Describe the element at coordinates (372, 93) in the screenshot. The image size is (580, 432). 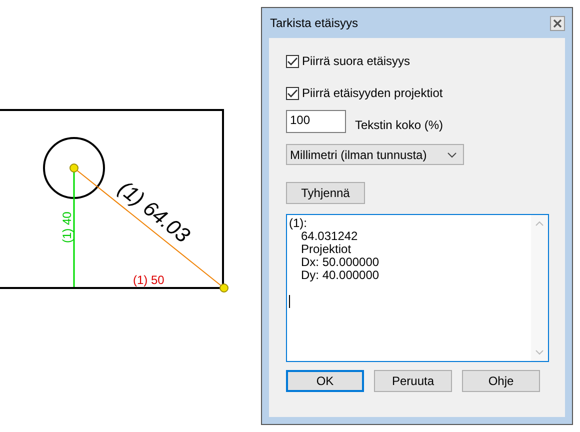
I see `checkbox-label: Piirrä etäisyyden projektiot` at that location.